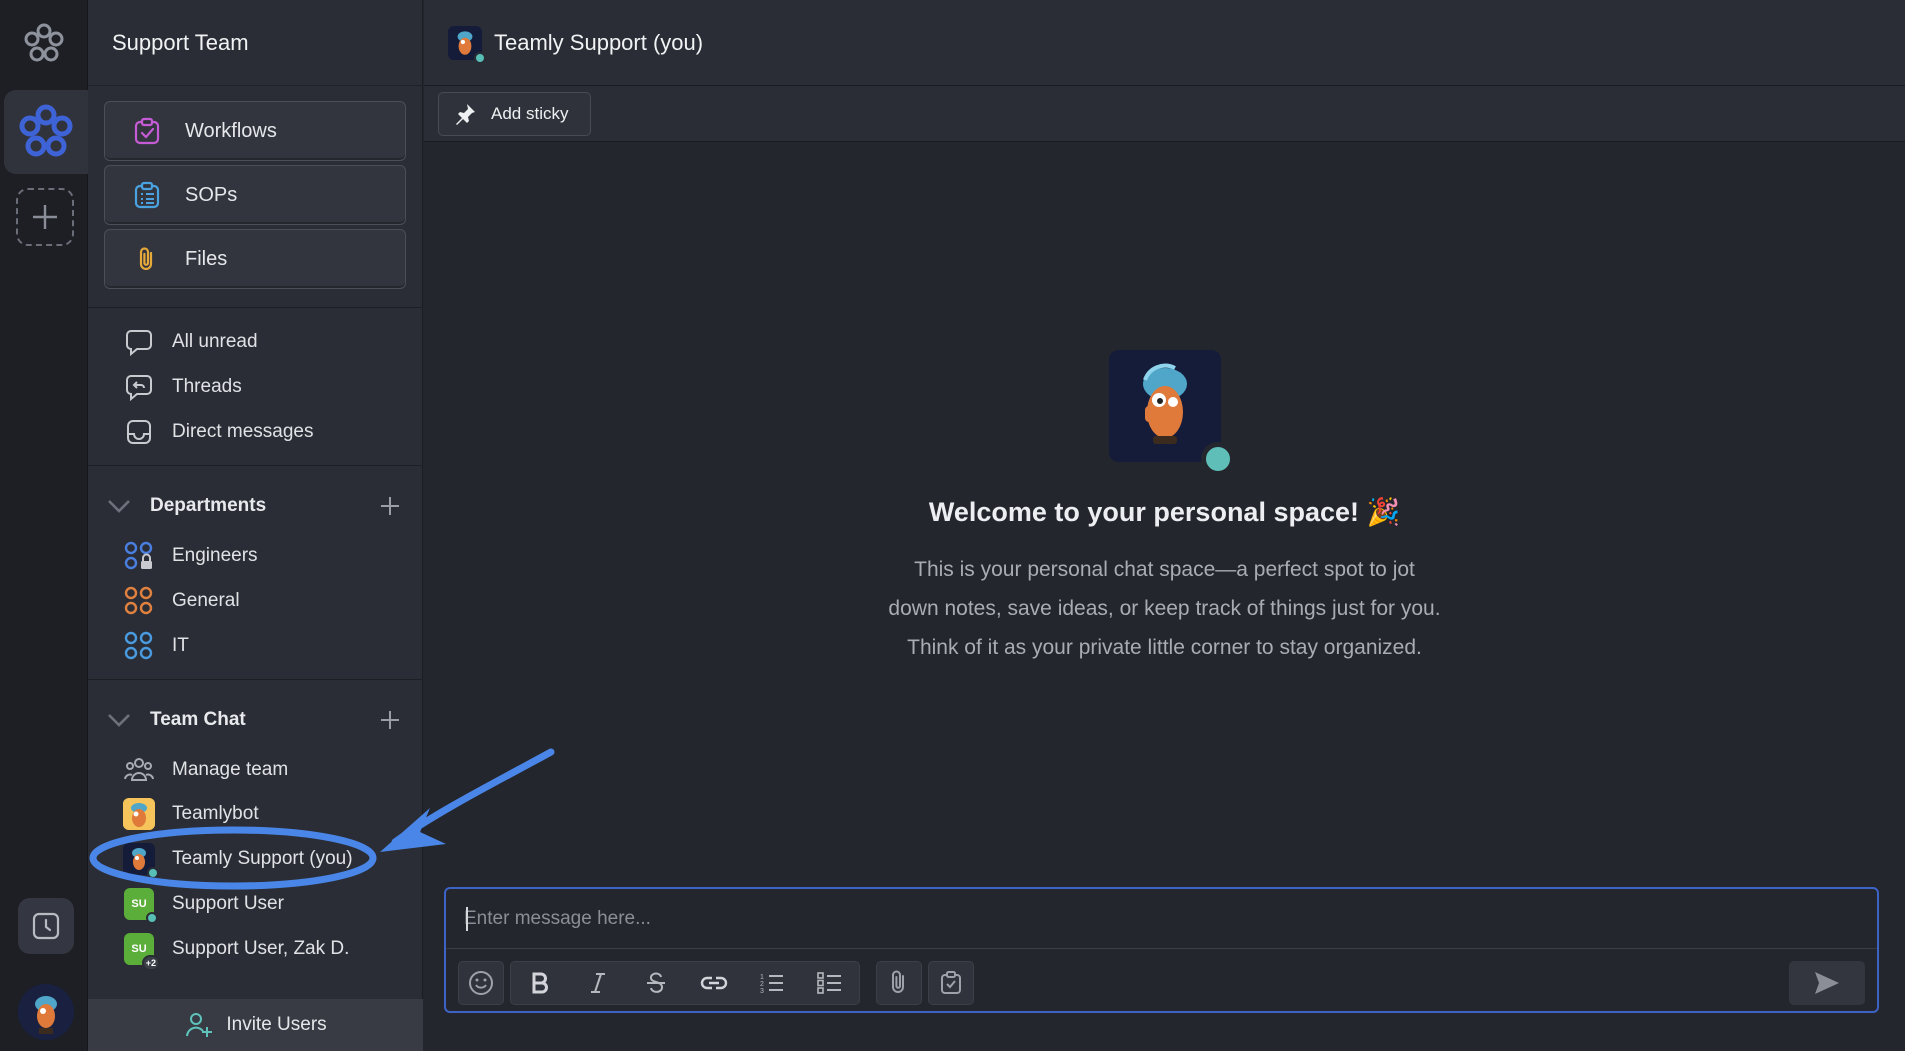 This screenshot has width=1905, height=1051. Describe the element at coordinates (1164, 512) in the screenshot. I see `welcome-title: Welcome to your personal space! 🎉` at that location.